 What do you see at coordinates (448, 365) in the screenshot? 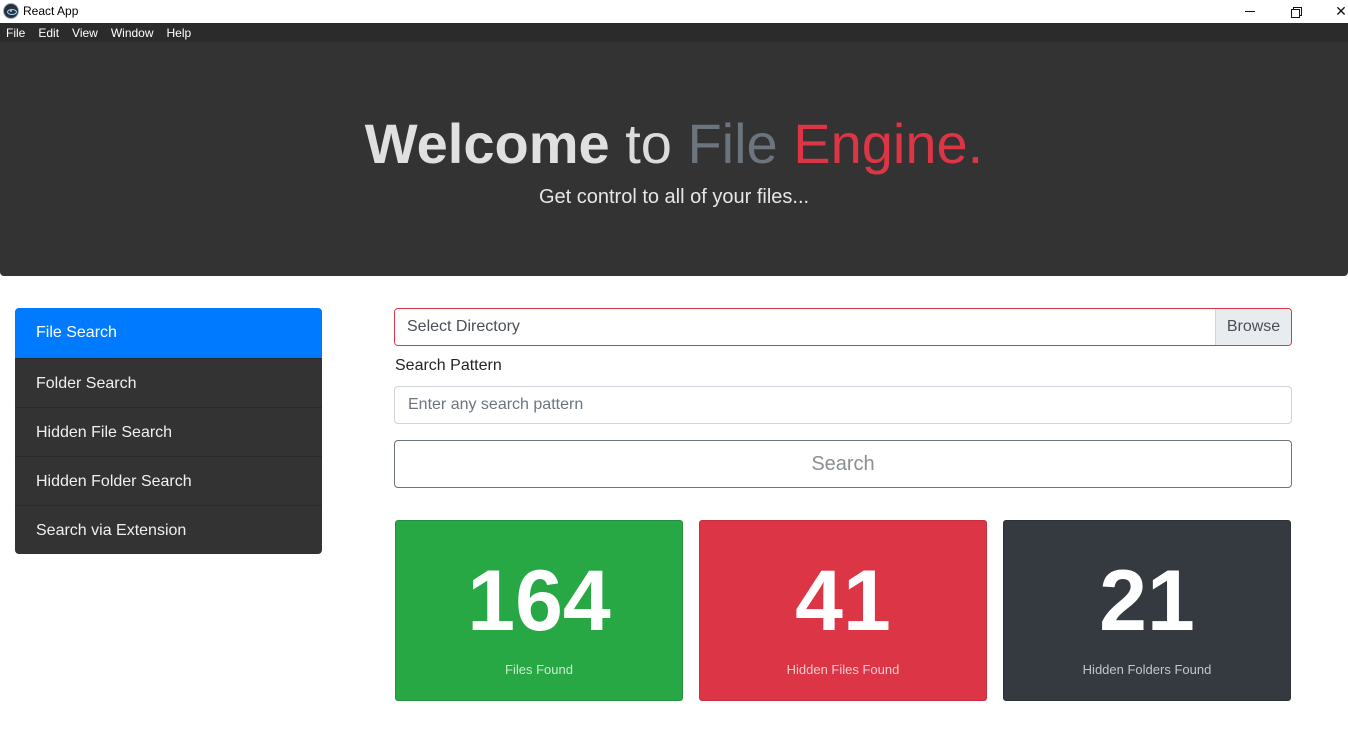
I see `search-pattern-label: Search Pattern` at bounding box center [448, 365].